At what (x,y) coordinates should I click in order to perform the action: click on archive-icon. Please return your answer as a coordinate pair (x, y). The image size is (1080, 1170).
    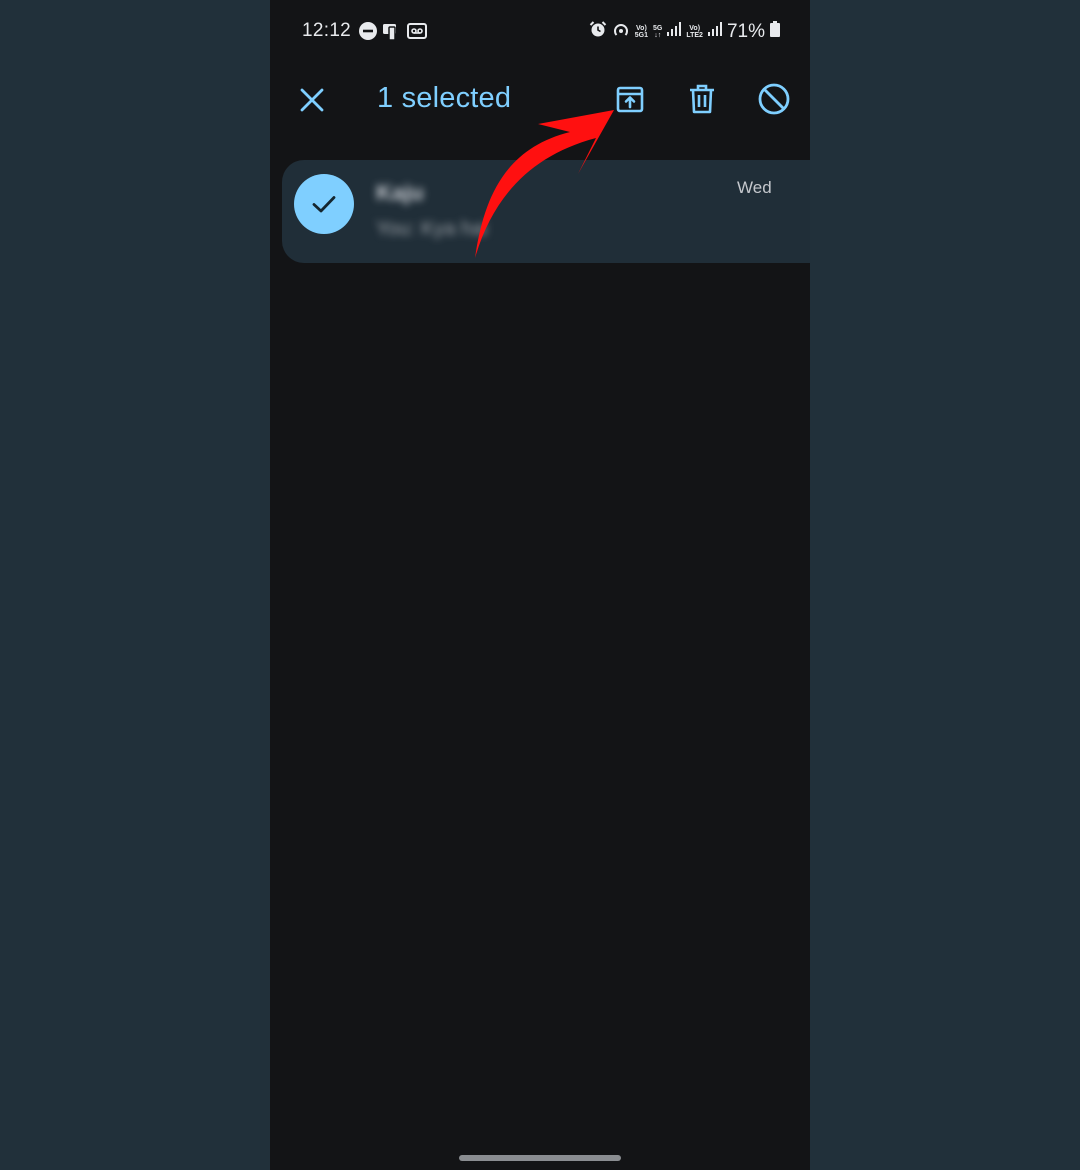
    Looking at the image, I should click on (630, 99).